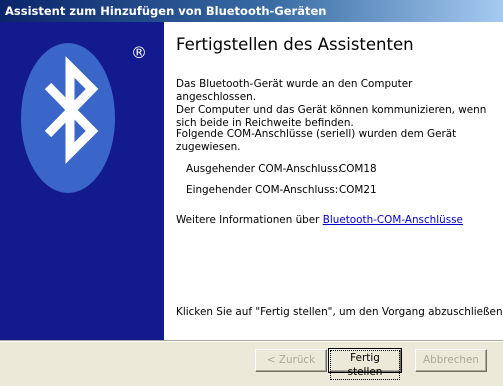 This screenshot has height=386, width=503. I want to click on outgoing-com-row: Ausgehender COM-Anschluss: COM18, so click(281, 169).